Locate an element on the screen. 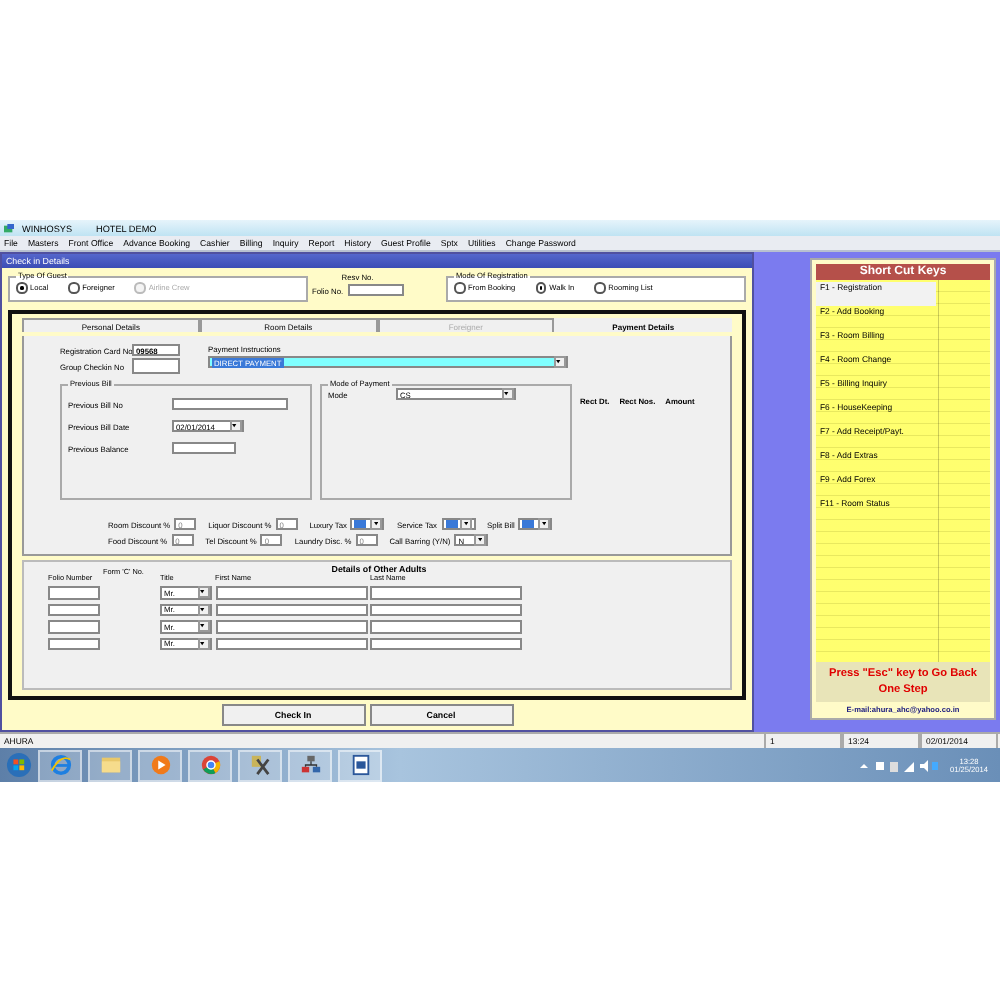  folder-icon is located at coordinates (110, 765).